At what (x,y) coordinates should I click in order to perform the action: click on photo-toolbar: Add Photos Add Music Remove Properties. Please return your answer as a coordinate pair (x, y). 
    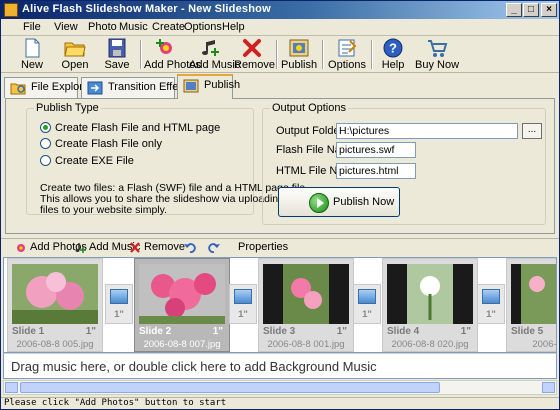
    Looking at the image, I should click on (280, 247).